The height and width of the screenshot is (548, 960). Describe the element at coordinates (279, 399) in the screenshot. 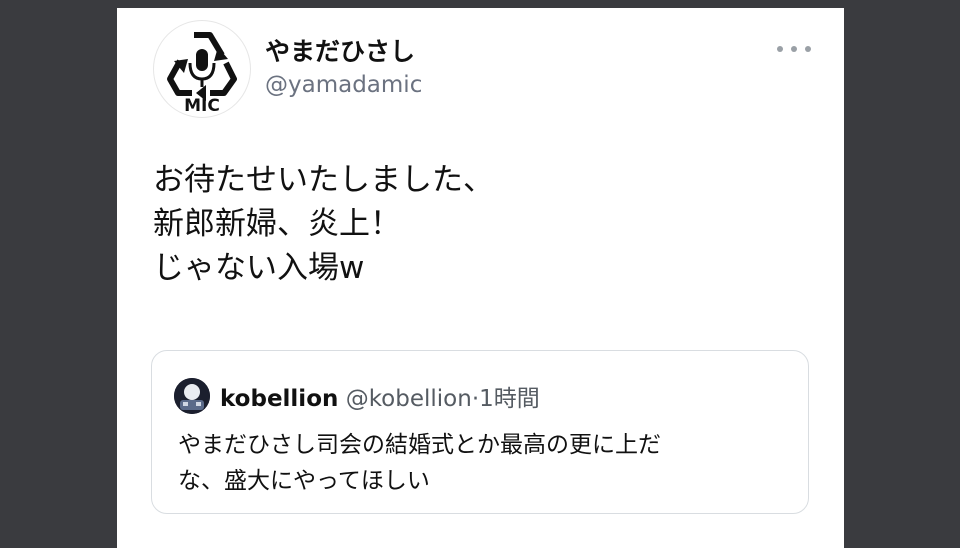

I see `quoted-display-name: kobellion` at that location.